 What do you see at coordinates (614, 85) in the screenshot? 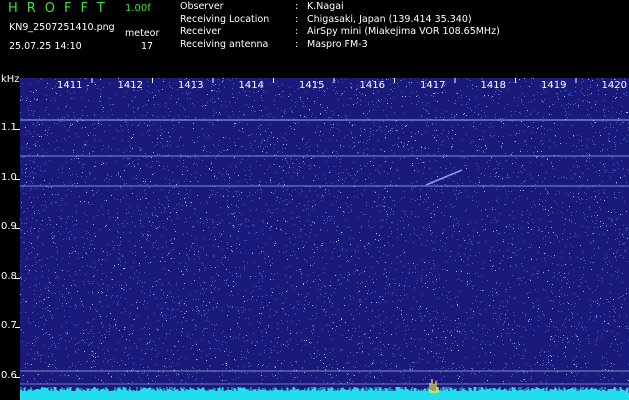
I see `x-tick-label: 1420` at bounding box center [614, 85].